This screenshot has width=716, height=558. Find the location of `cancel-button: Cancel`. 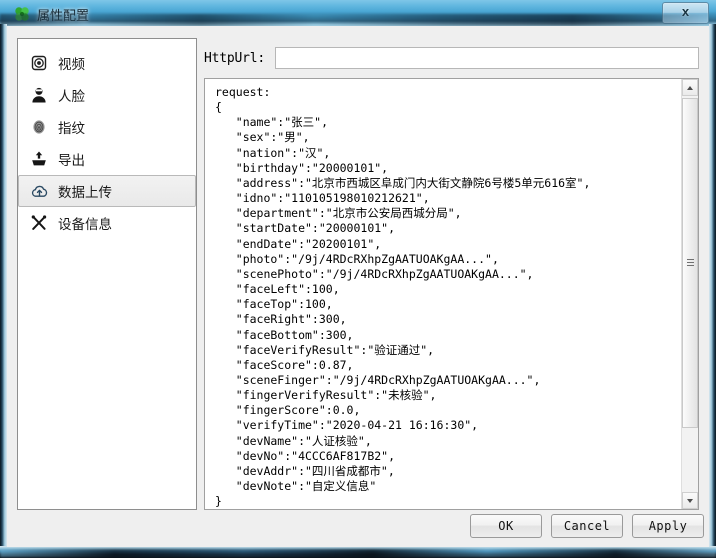

cancel-button: Cancel is located at coordinates (587, 526).